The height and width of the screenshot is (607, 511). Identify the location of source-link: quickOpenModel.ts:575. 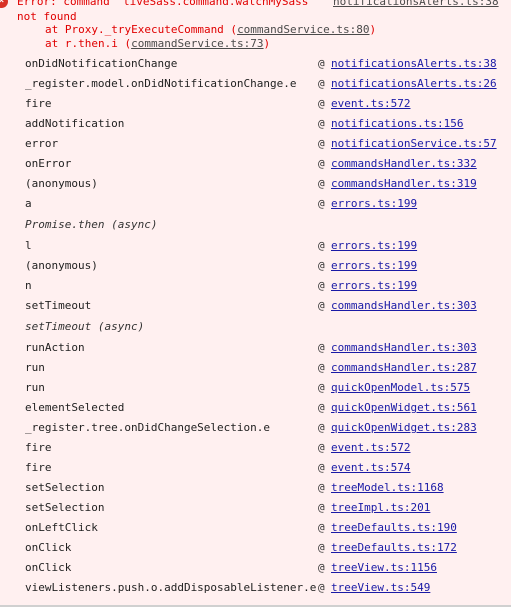
(400, 388).